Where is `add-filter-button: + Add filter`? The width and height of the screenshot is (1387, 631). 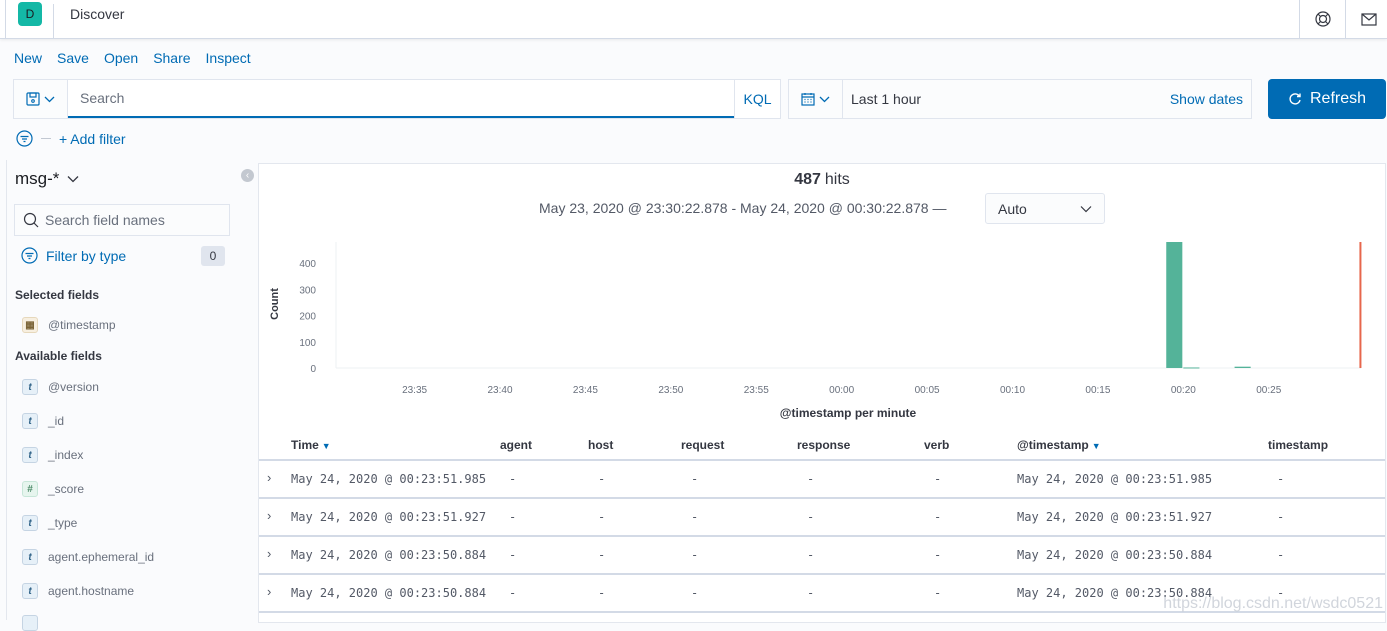 add-filter-button: + Add filter is located at coordinates (92, 139).